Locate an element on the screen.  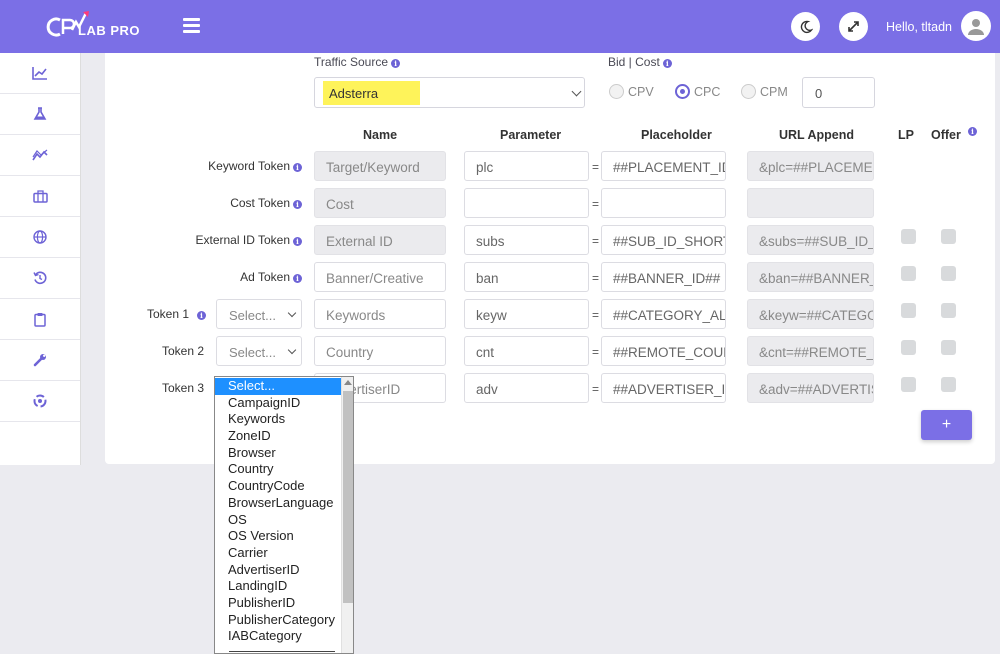
cost-token-label: Cost Token i is located at coordinates (251, 203).